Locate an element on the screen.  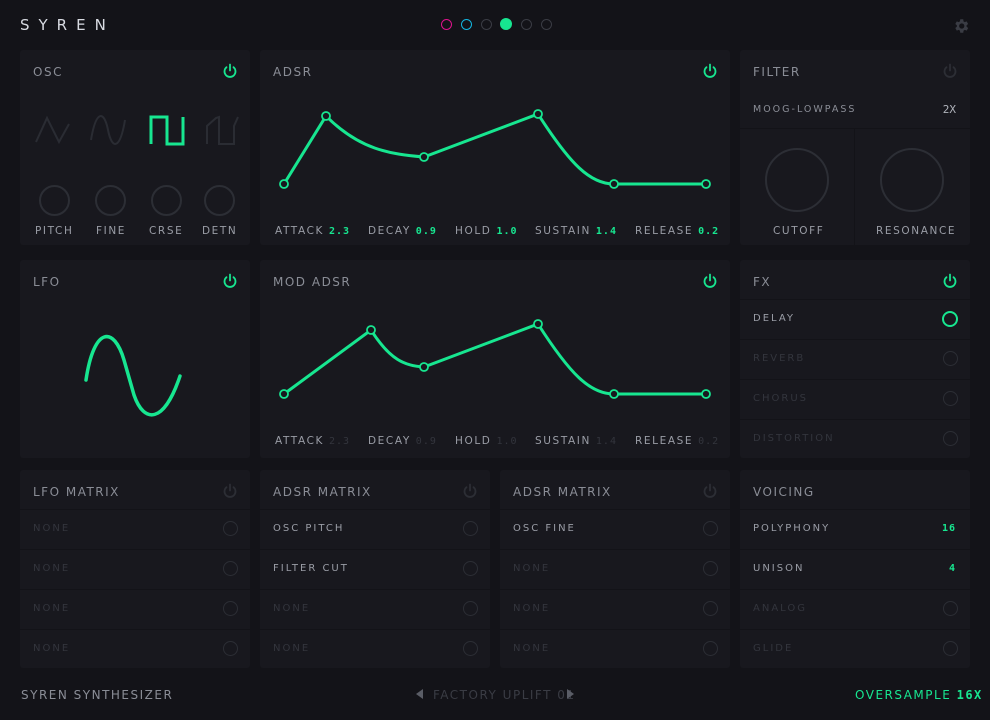
adsr-attack: ATTACK 2.3 is located at coordinates (312, 231).